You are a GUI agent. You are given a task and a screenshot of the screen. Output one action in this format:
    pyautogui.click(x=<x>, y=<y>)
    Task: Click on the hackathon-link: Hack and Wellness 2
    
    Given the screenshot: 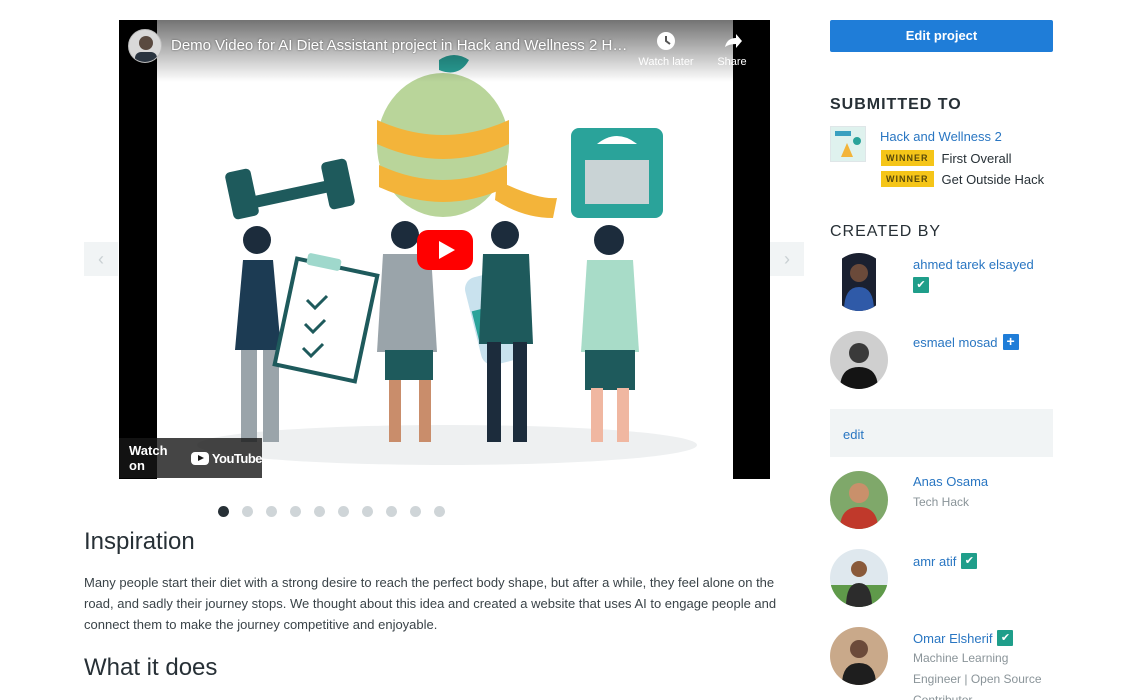 What is the action you would take?
    pyautogui.click(x=941, y=136)
    